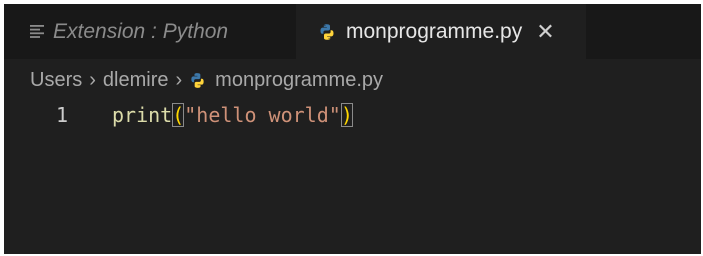 The width and height of the screenshot is (703, 256). Describe the element at coordinates (141, 31) in the screenshot. I see `tab-label: Extension : Python` at that location.